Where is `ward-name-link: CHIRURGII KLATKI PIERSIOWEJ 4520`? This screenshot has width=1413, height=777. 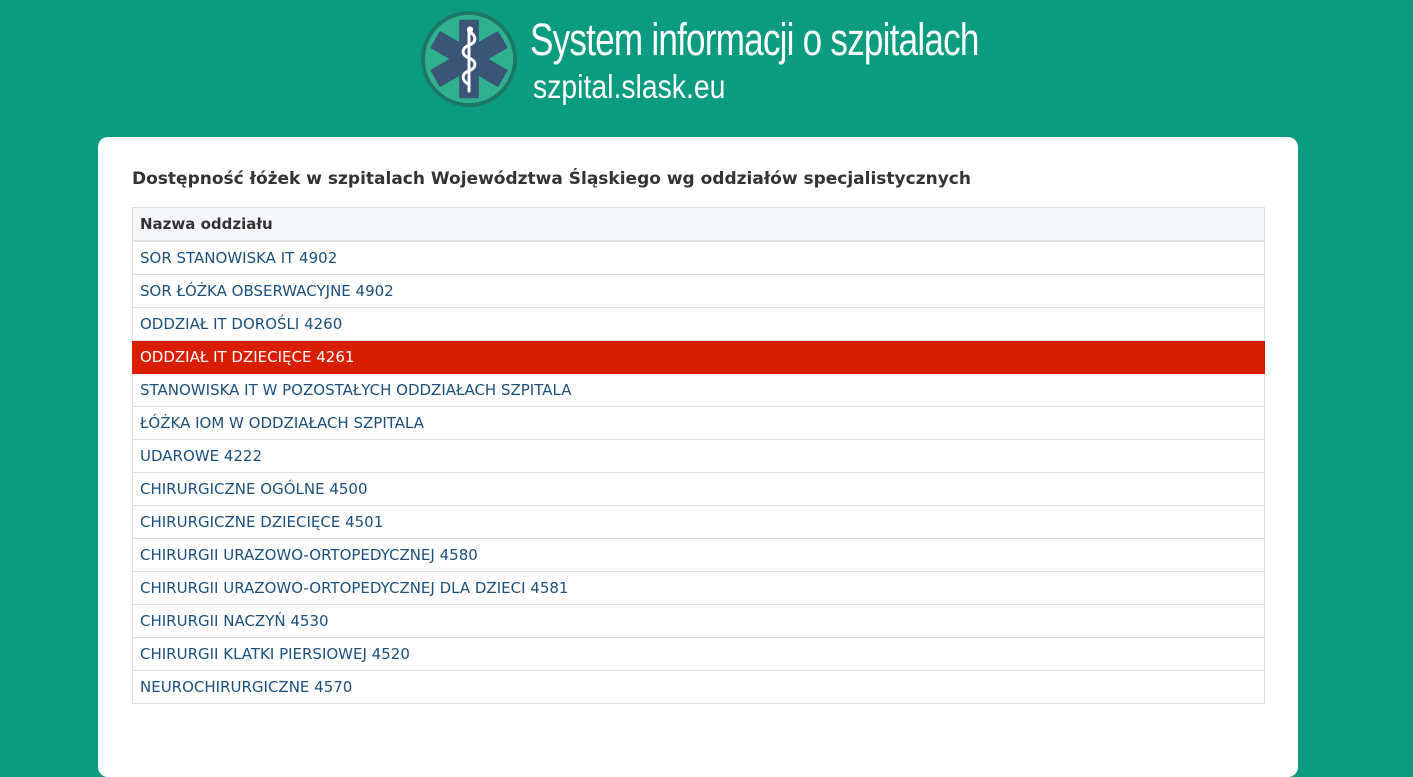 ward-name-link: CHIRURGII KLATKI PIERSIOWEJ 4520 is located at coordinates (698, 654).